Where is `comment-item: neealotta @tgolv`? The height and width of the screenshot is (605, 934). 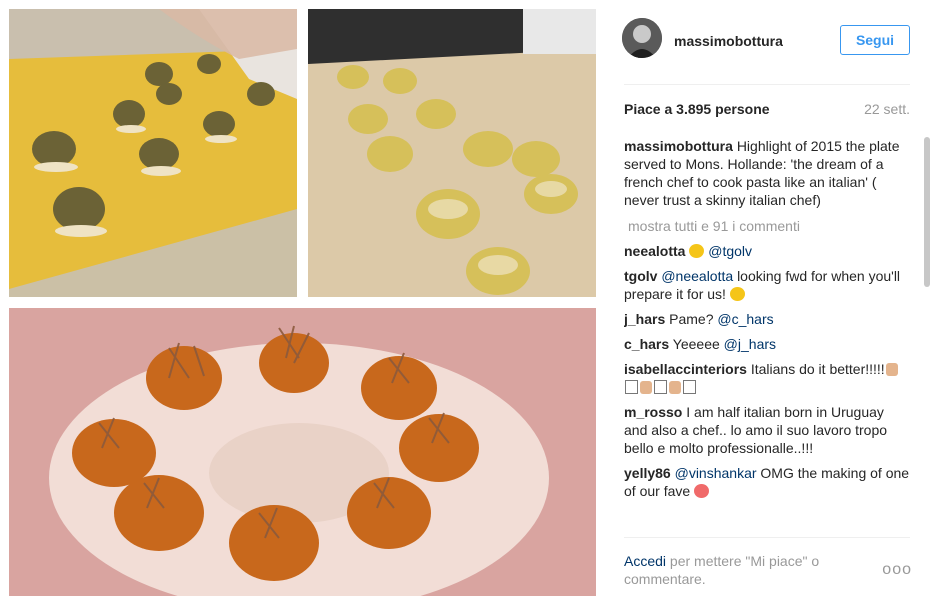 comment-item: neealotta @tgolv is located at coordinates (767, 251).